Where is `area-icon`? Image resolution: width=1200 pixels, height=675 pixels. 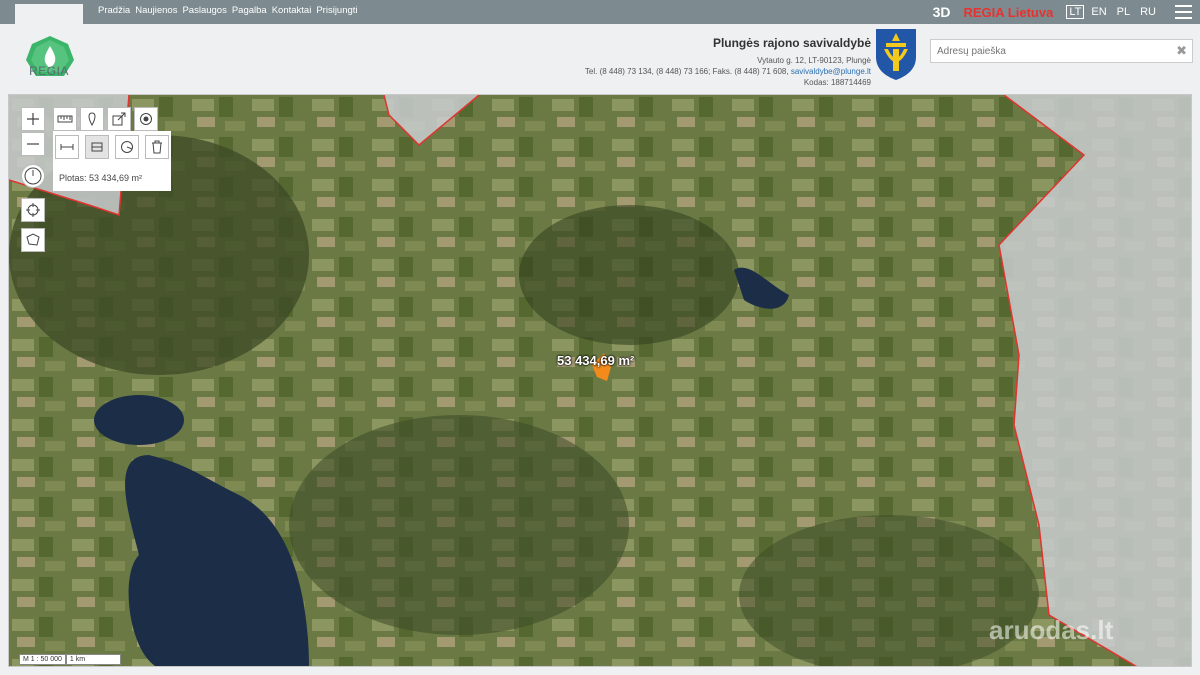 area-icon is located at coordinates (97, 147).